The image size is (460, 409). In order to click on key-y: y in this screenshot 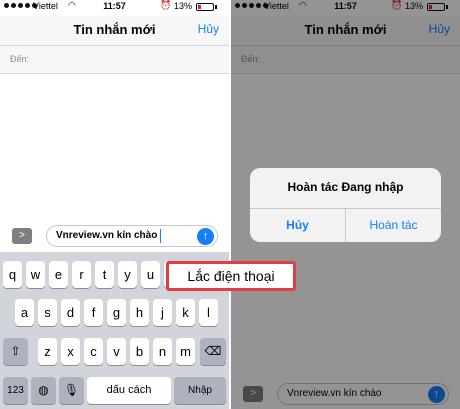, I will do `click(127, 274)`.